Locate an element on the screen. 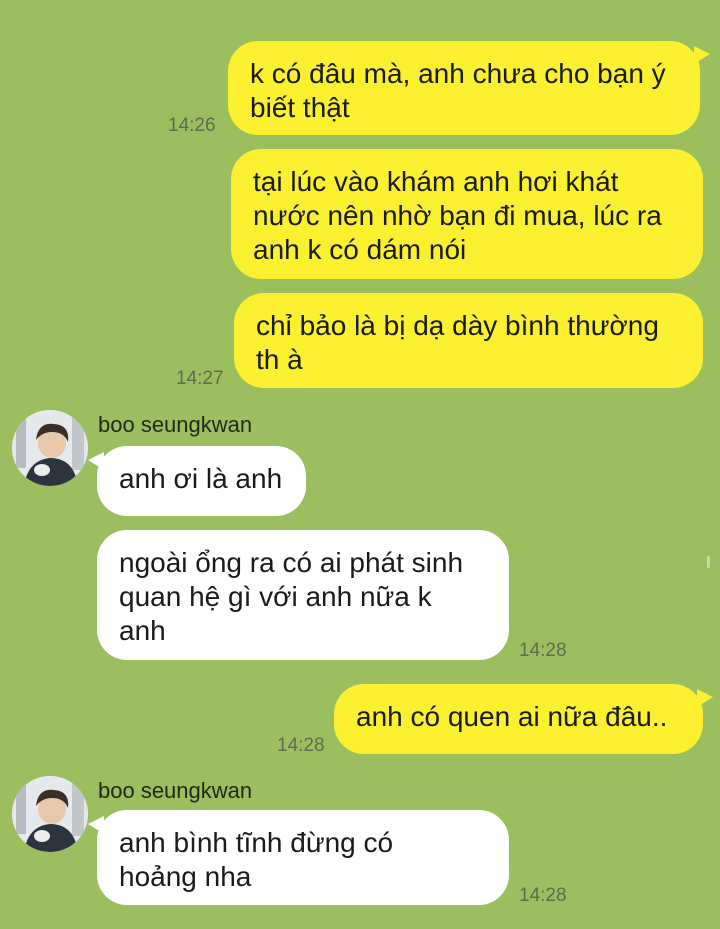 The width and height of the screenshot is (720, 929). scrollbar-thumb is located at coordinates (708, 562).